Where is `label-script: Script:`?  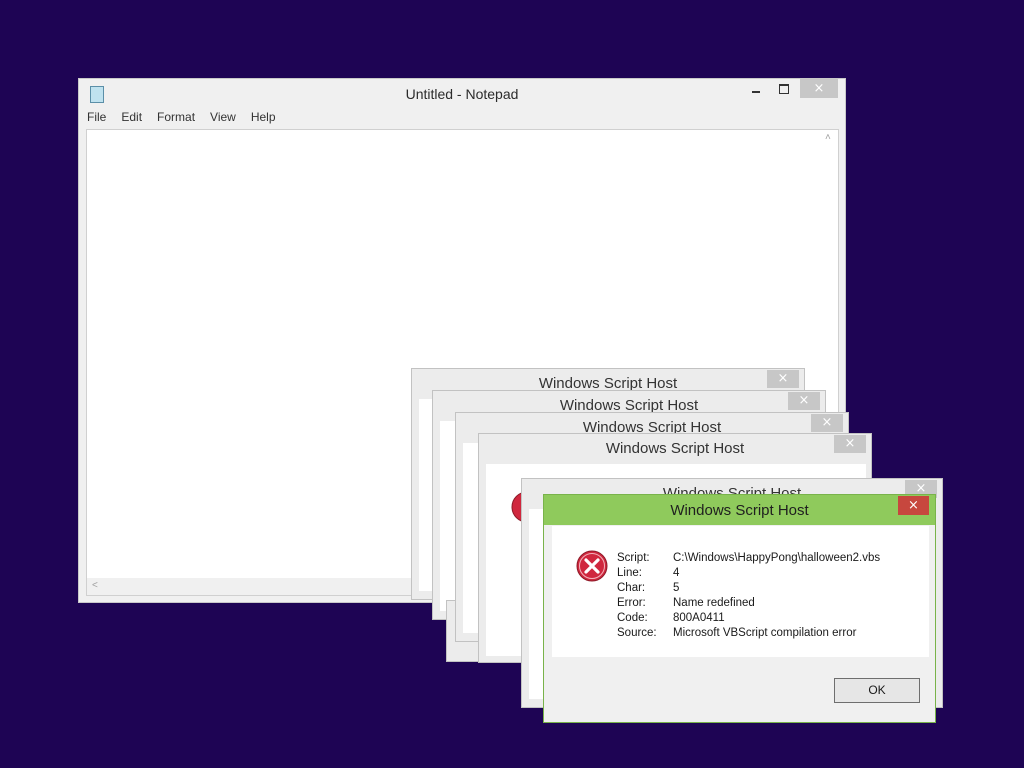
label-script: Script: is located at coordinates (633, 558).